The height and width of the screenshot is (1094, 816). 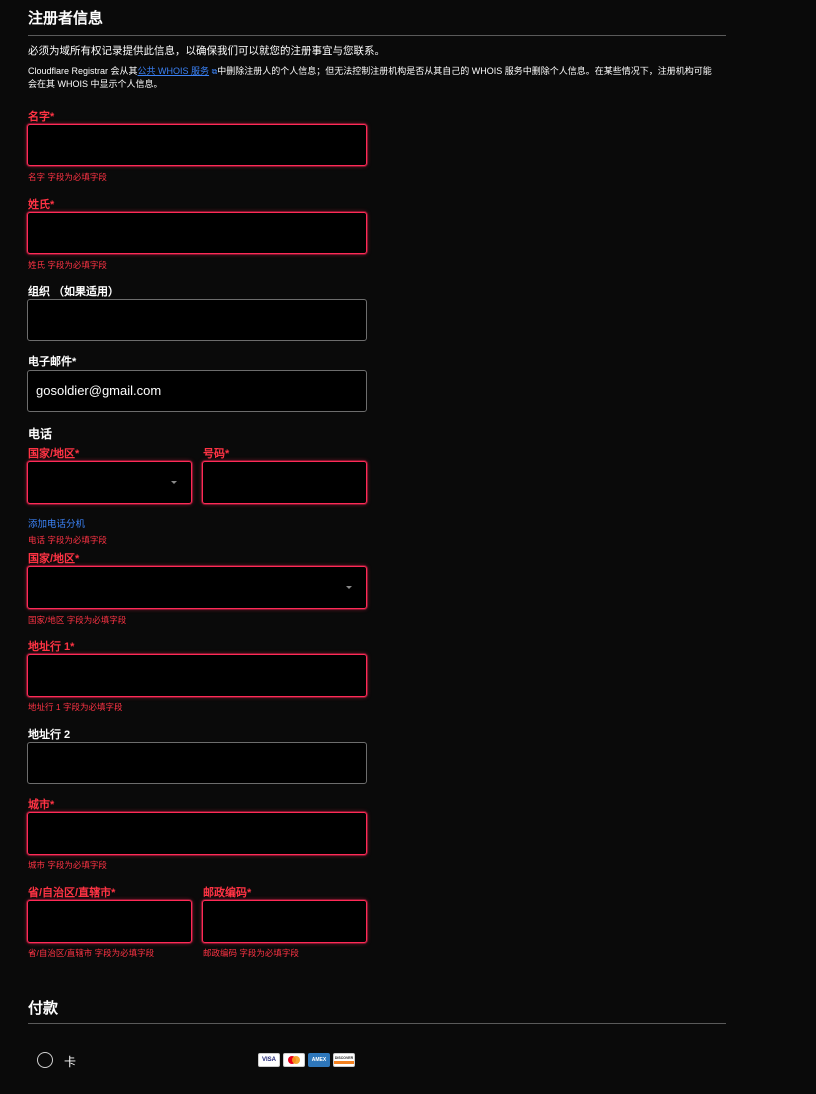 I want to click on city-label: 城市*, so click(x=41, y=805).